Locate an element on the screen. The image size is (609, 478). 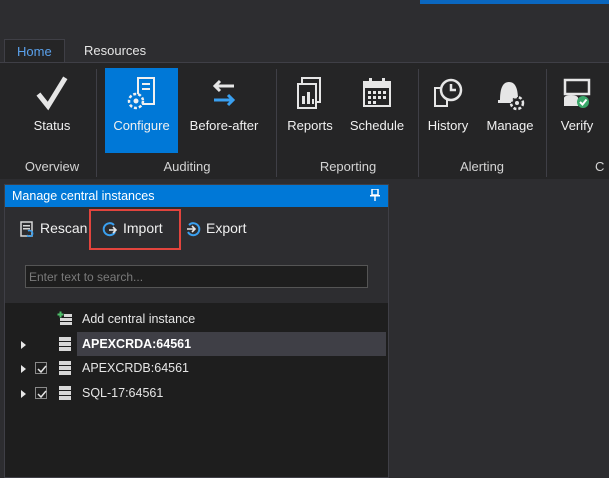
manage-button: Manage is located at coordinates (510, 110).